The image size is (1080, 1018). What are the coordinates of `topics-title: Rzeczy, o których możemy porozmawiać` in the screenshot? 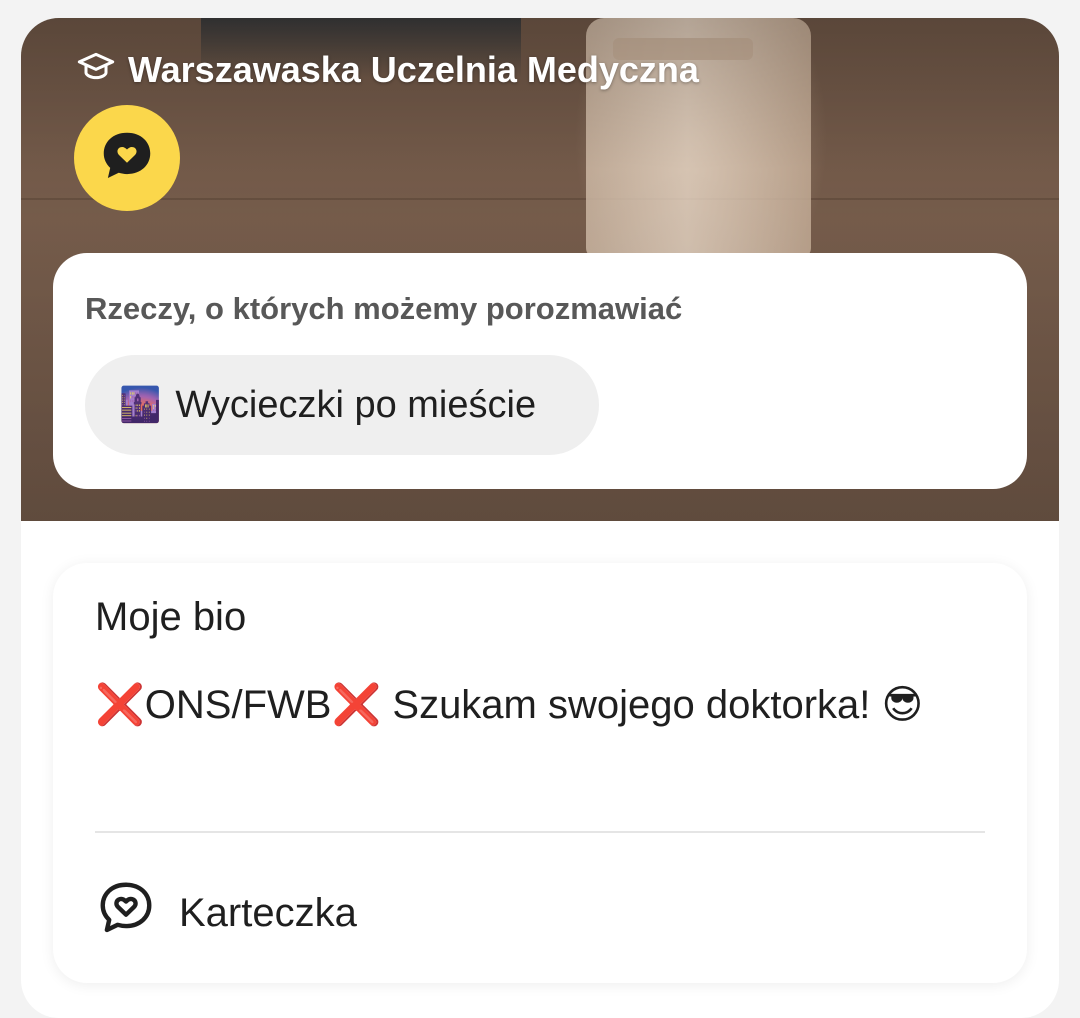 It's located at (384, 308).